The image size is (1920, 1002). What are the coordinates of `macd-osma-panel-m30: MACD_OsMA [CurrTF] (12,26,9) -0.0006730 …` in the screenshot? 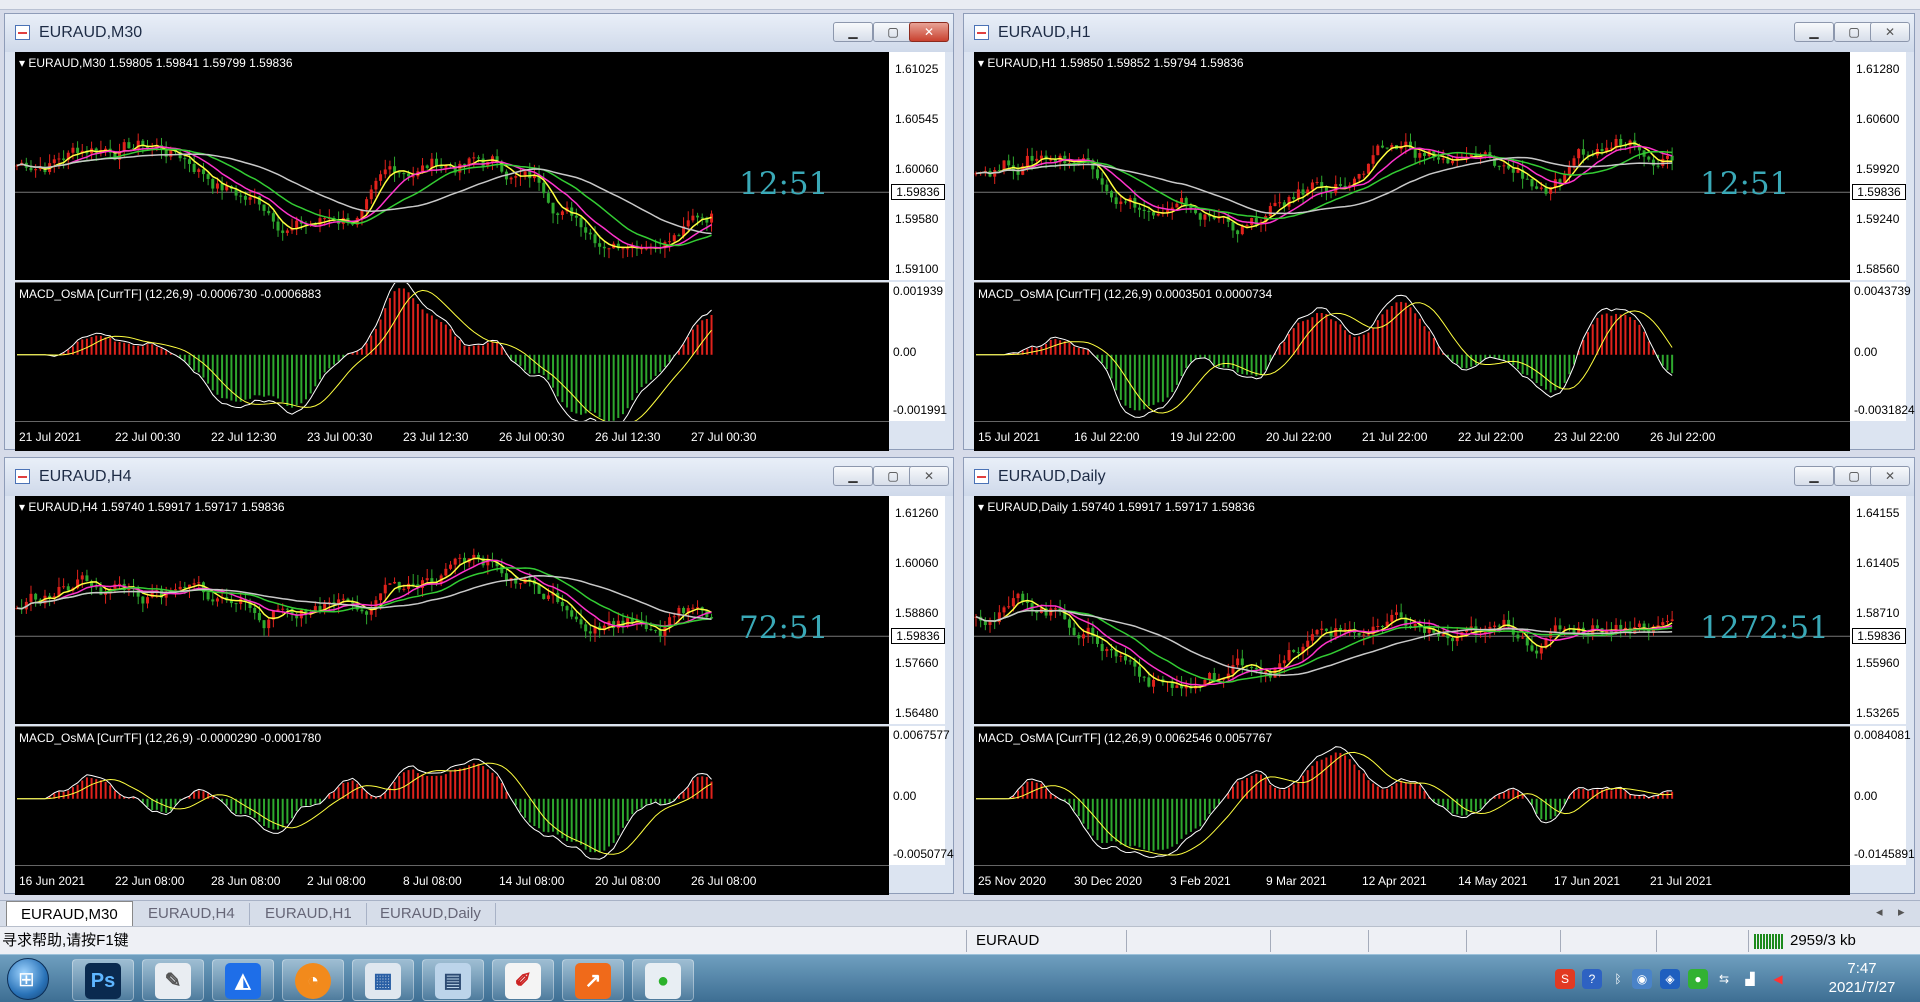 It's located at (452, 351).